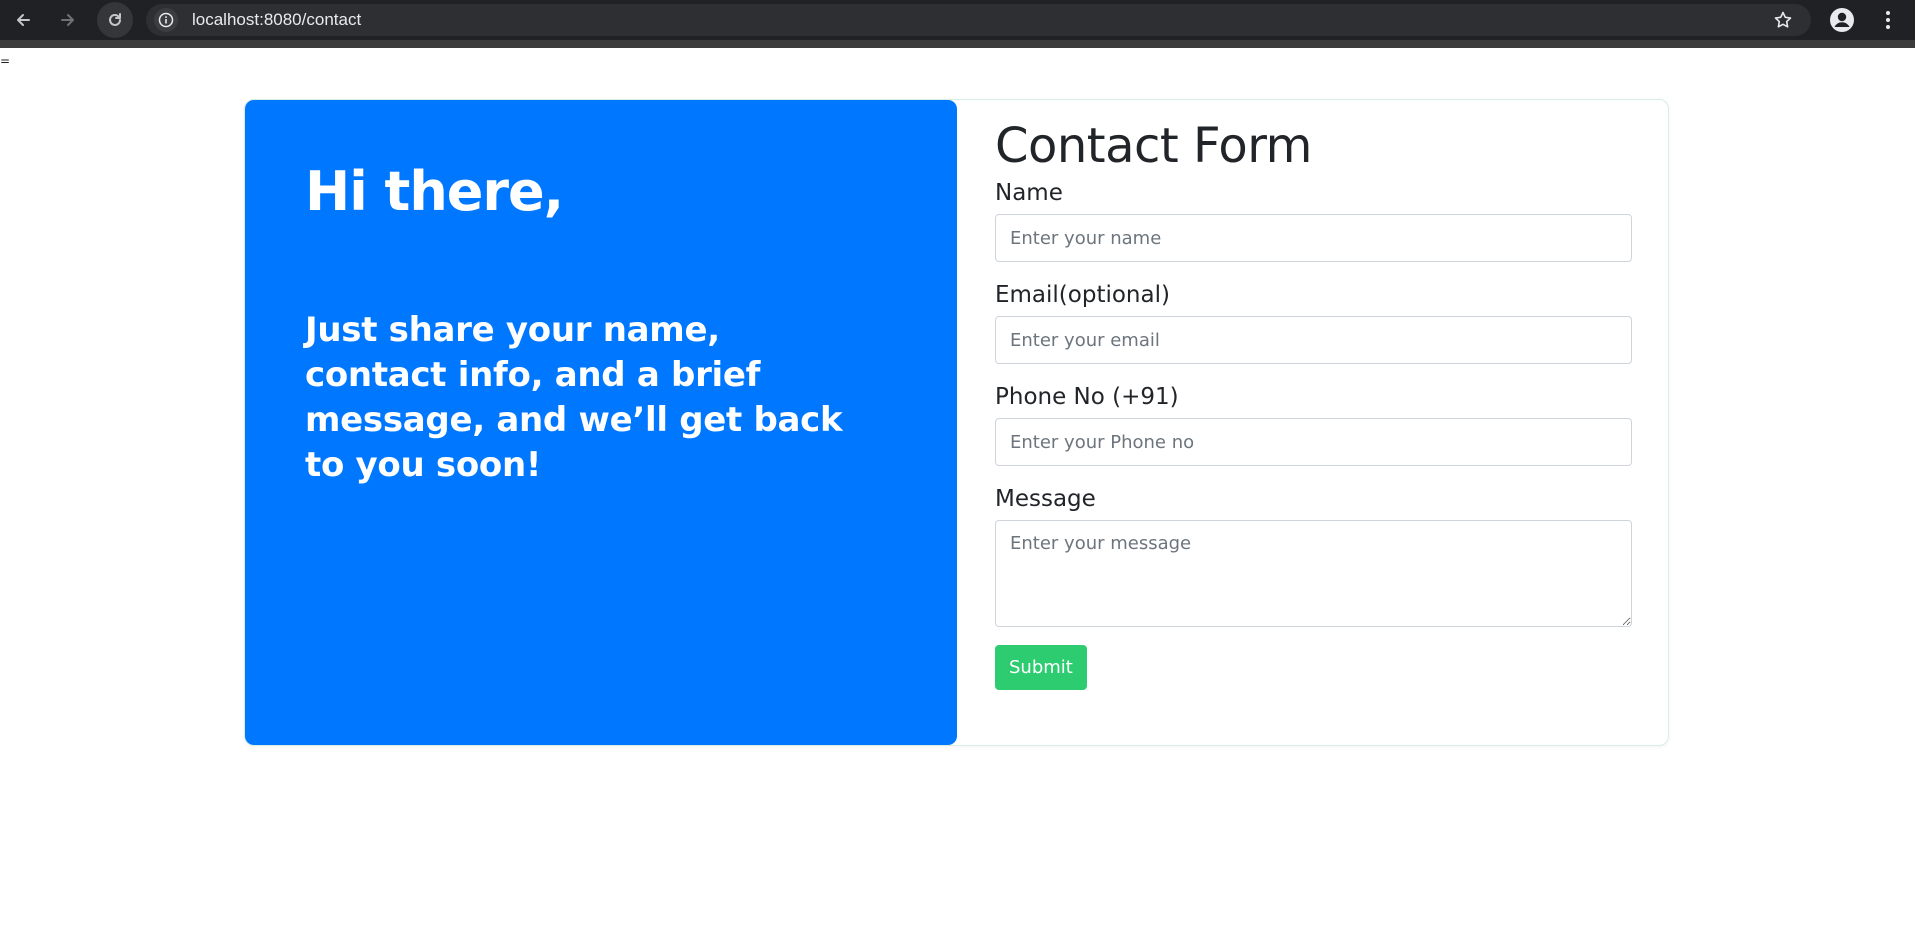 This screenshot has height=945, width=1915. What do you see at coordinates (1842, 20) in the screenshot?
I see `account-icon` at bounding box center [1842, 20].